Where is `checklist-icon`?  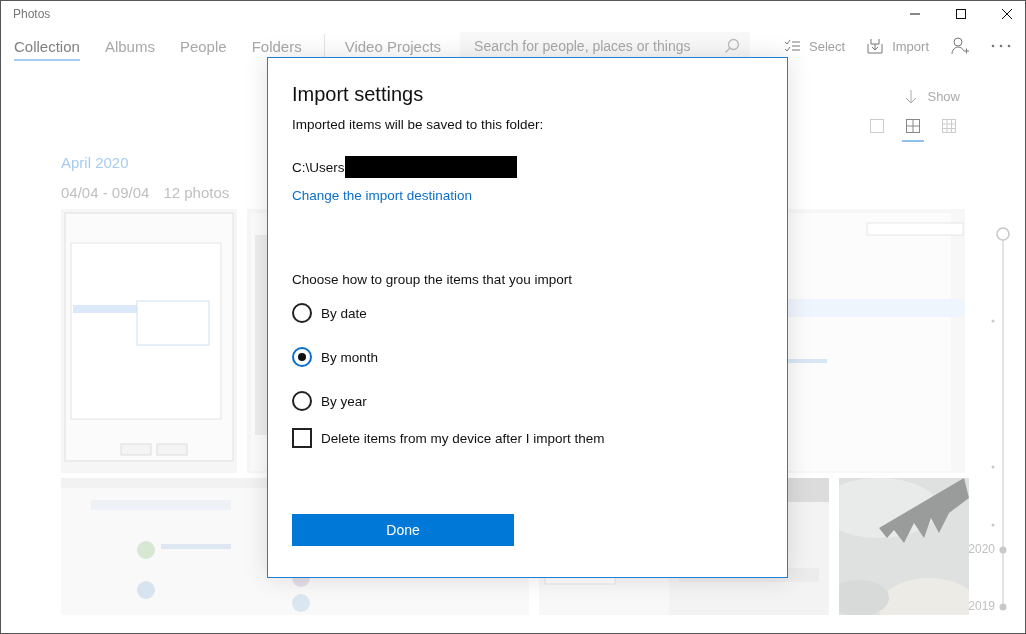 checklist-icon is located at coordinates (792, 46).